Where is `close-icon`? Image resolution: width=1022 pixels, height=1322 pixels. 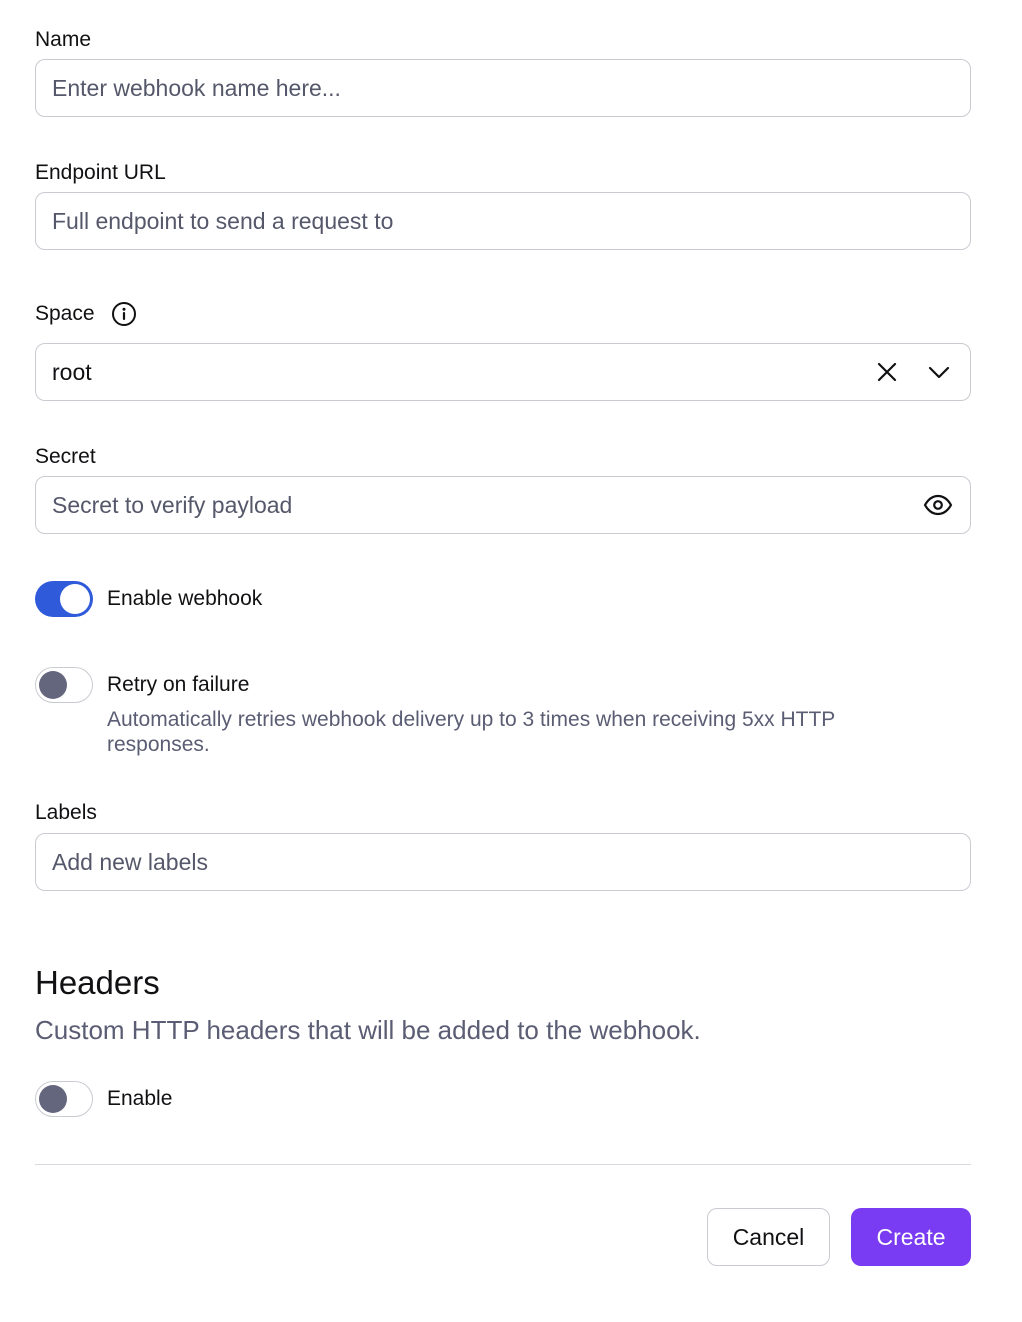
close-icon is located at coordinates (887, 372).